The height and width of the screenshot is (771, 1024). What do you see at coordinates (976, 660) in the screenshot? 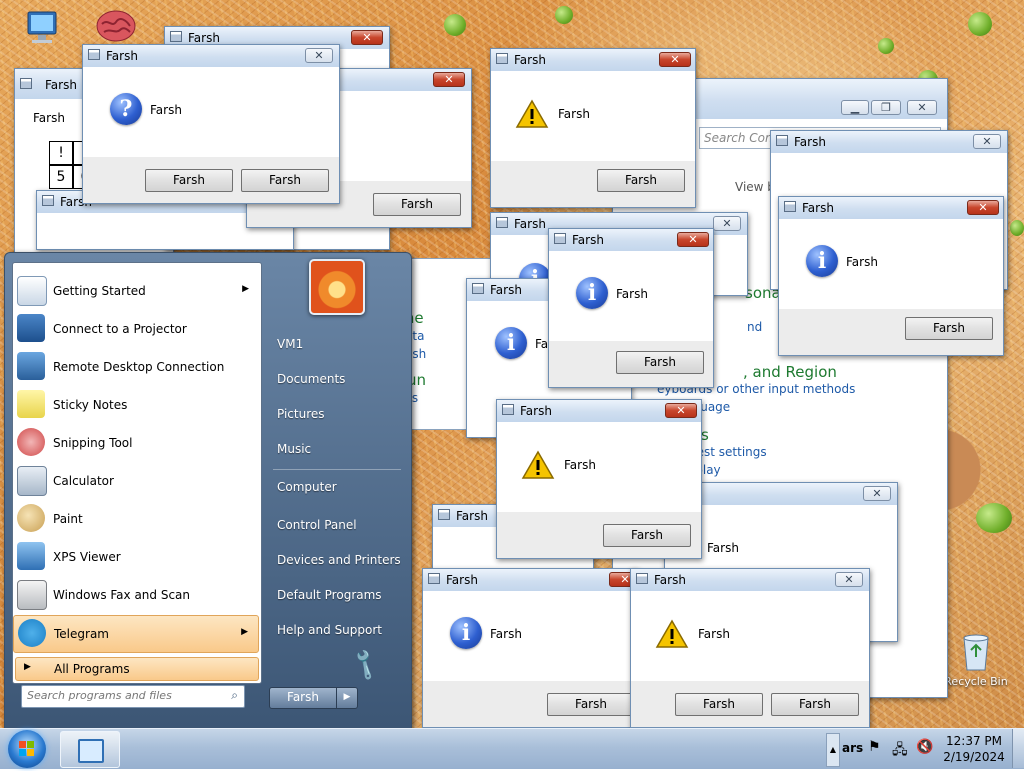
I see `recycle-bin-icon: Recycle Bin` at bounding box center [976, 660].